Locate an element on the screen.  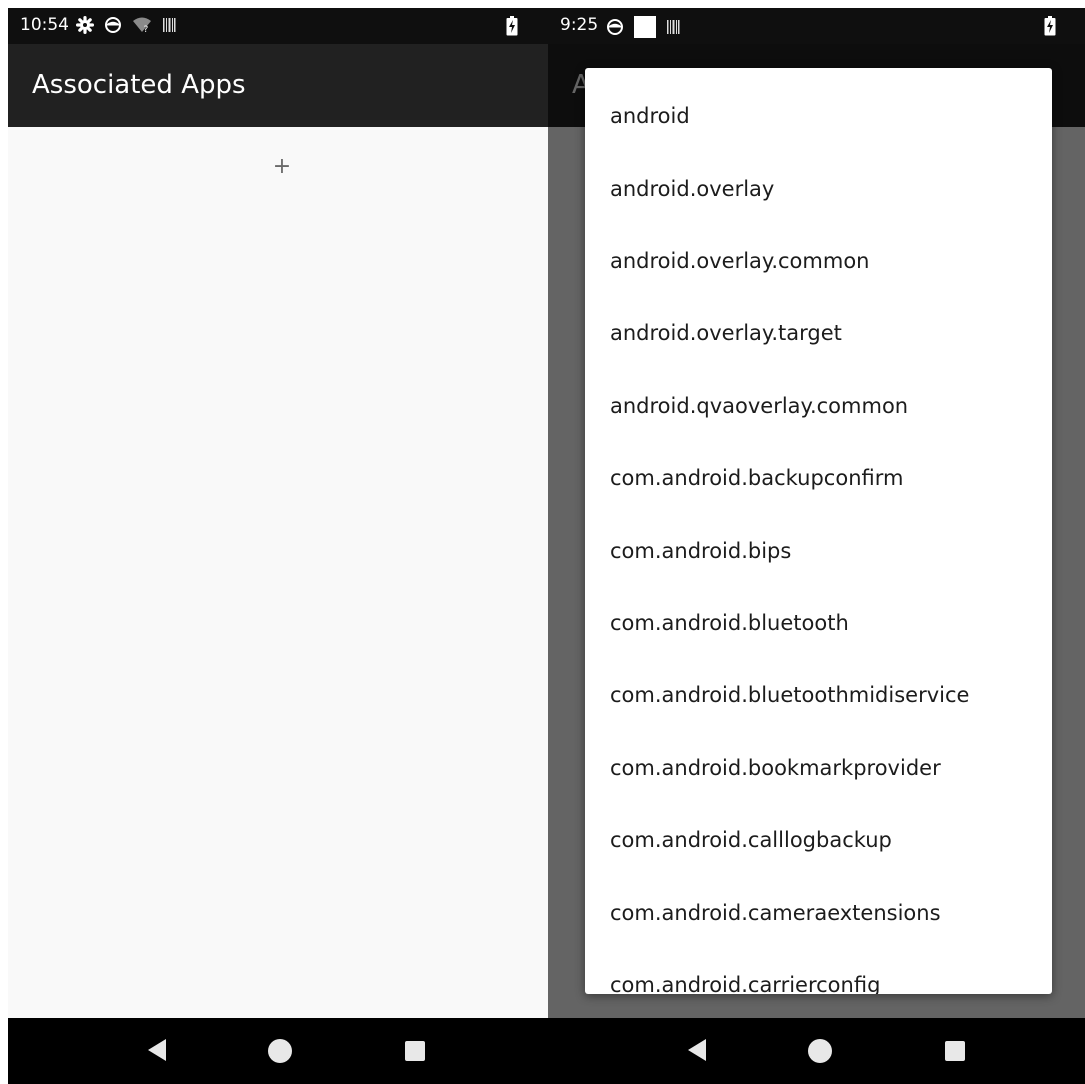
status-icons is located at coordinates (643, 27).